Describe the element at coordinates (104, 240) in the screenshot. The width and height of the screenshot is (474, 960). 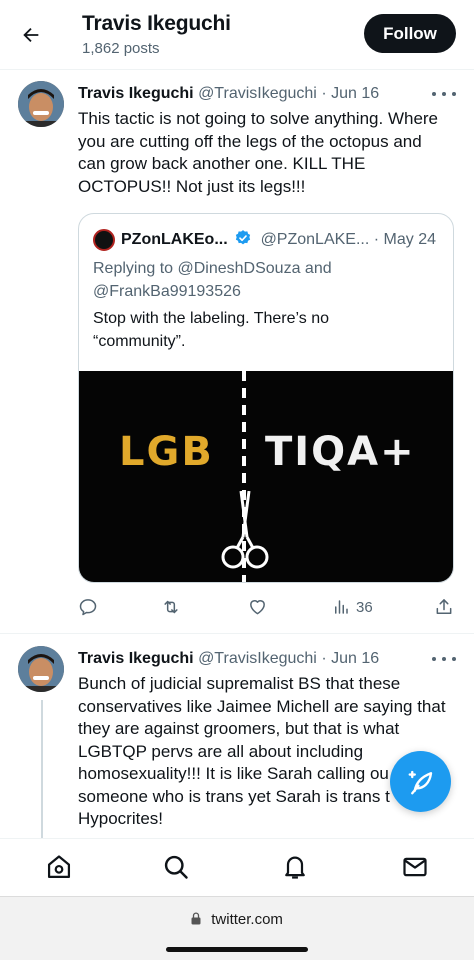
I see `quoted-avatar` at that location.